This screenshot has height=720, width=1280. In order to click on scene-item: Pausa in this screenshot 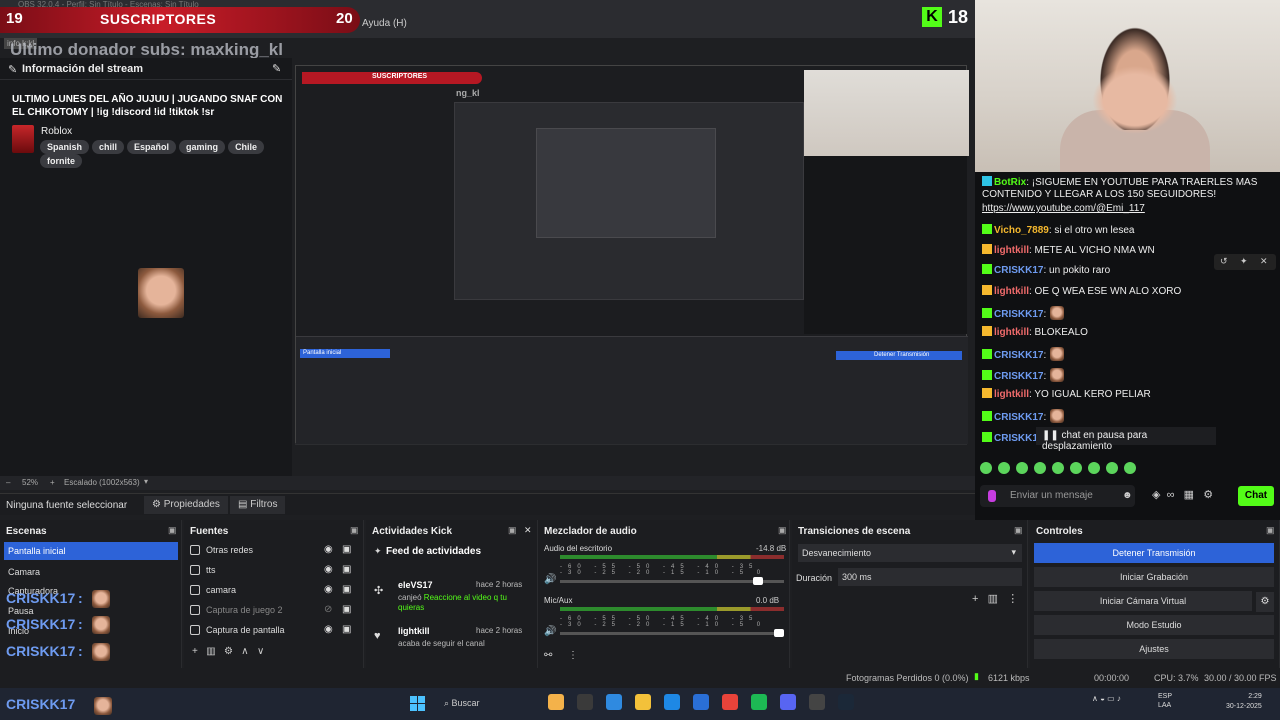, I will do `click(21, 611)`.